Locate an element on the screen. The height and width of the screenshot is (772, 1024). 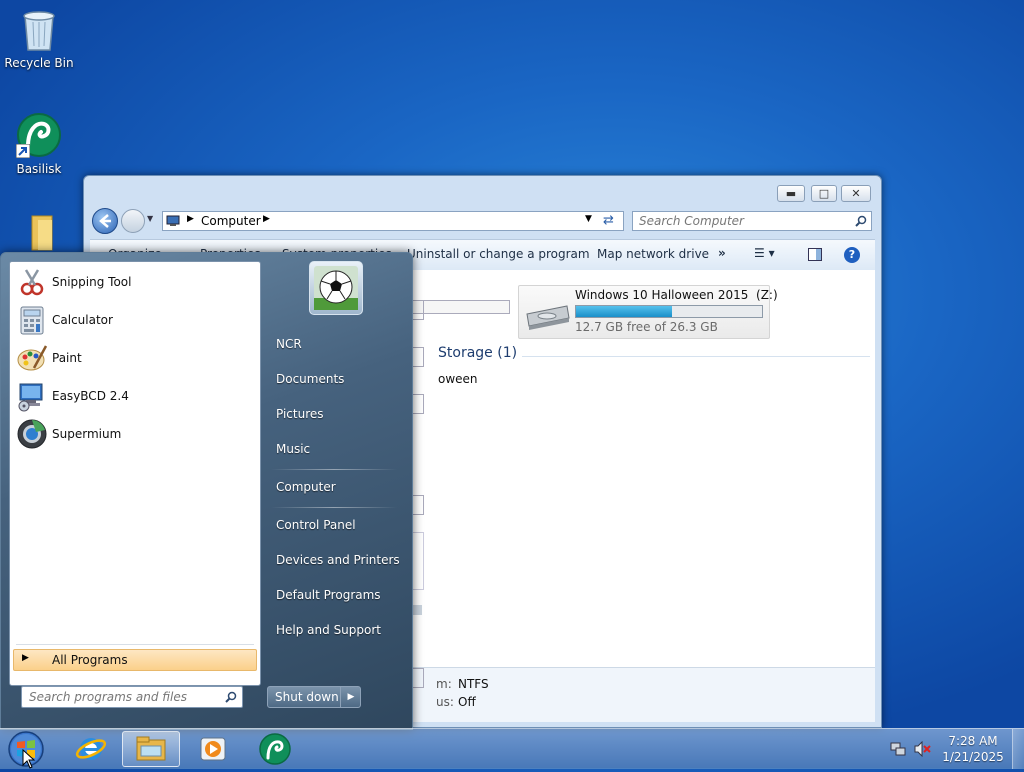
map-network-drive-button: Map network drive is located at coordinates (653, 254).